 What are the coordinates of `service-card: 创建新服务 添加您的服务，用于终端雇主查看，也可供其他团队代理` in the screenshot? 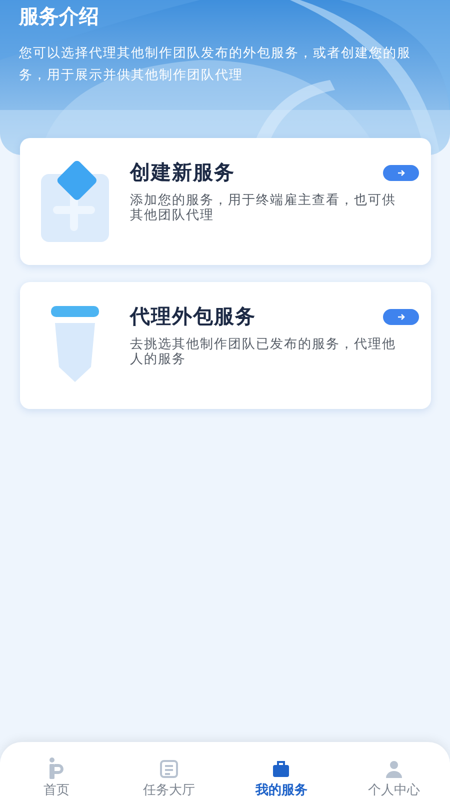 It's located at (225, 201).